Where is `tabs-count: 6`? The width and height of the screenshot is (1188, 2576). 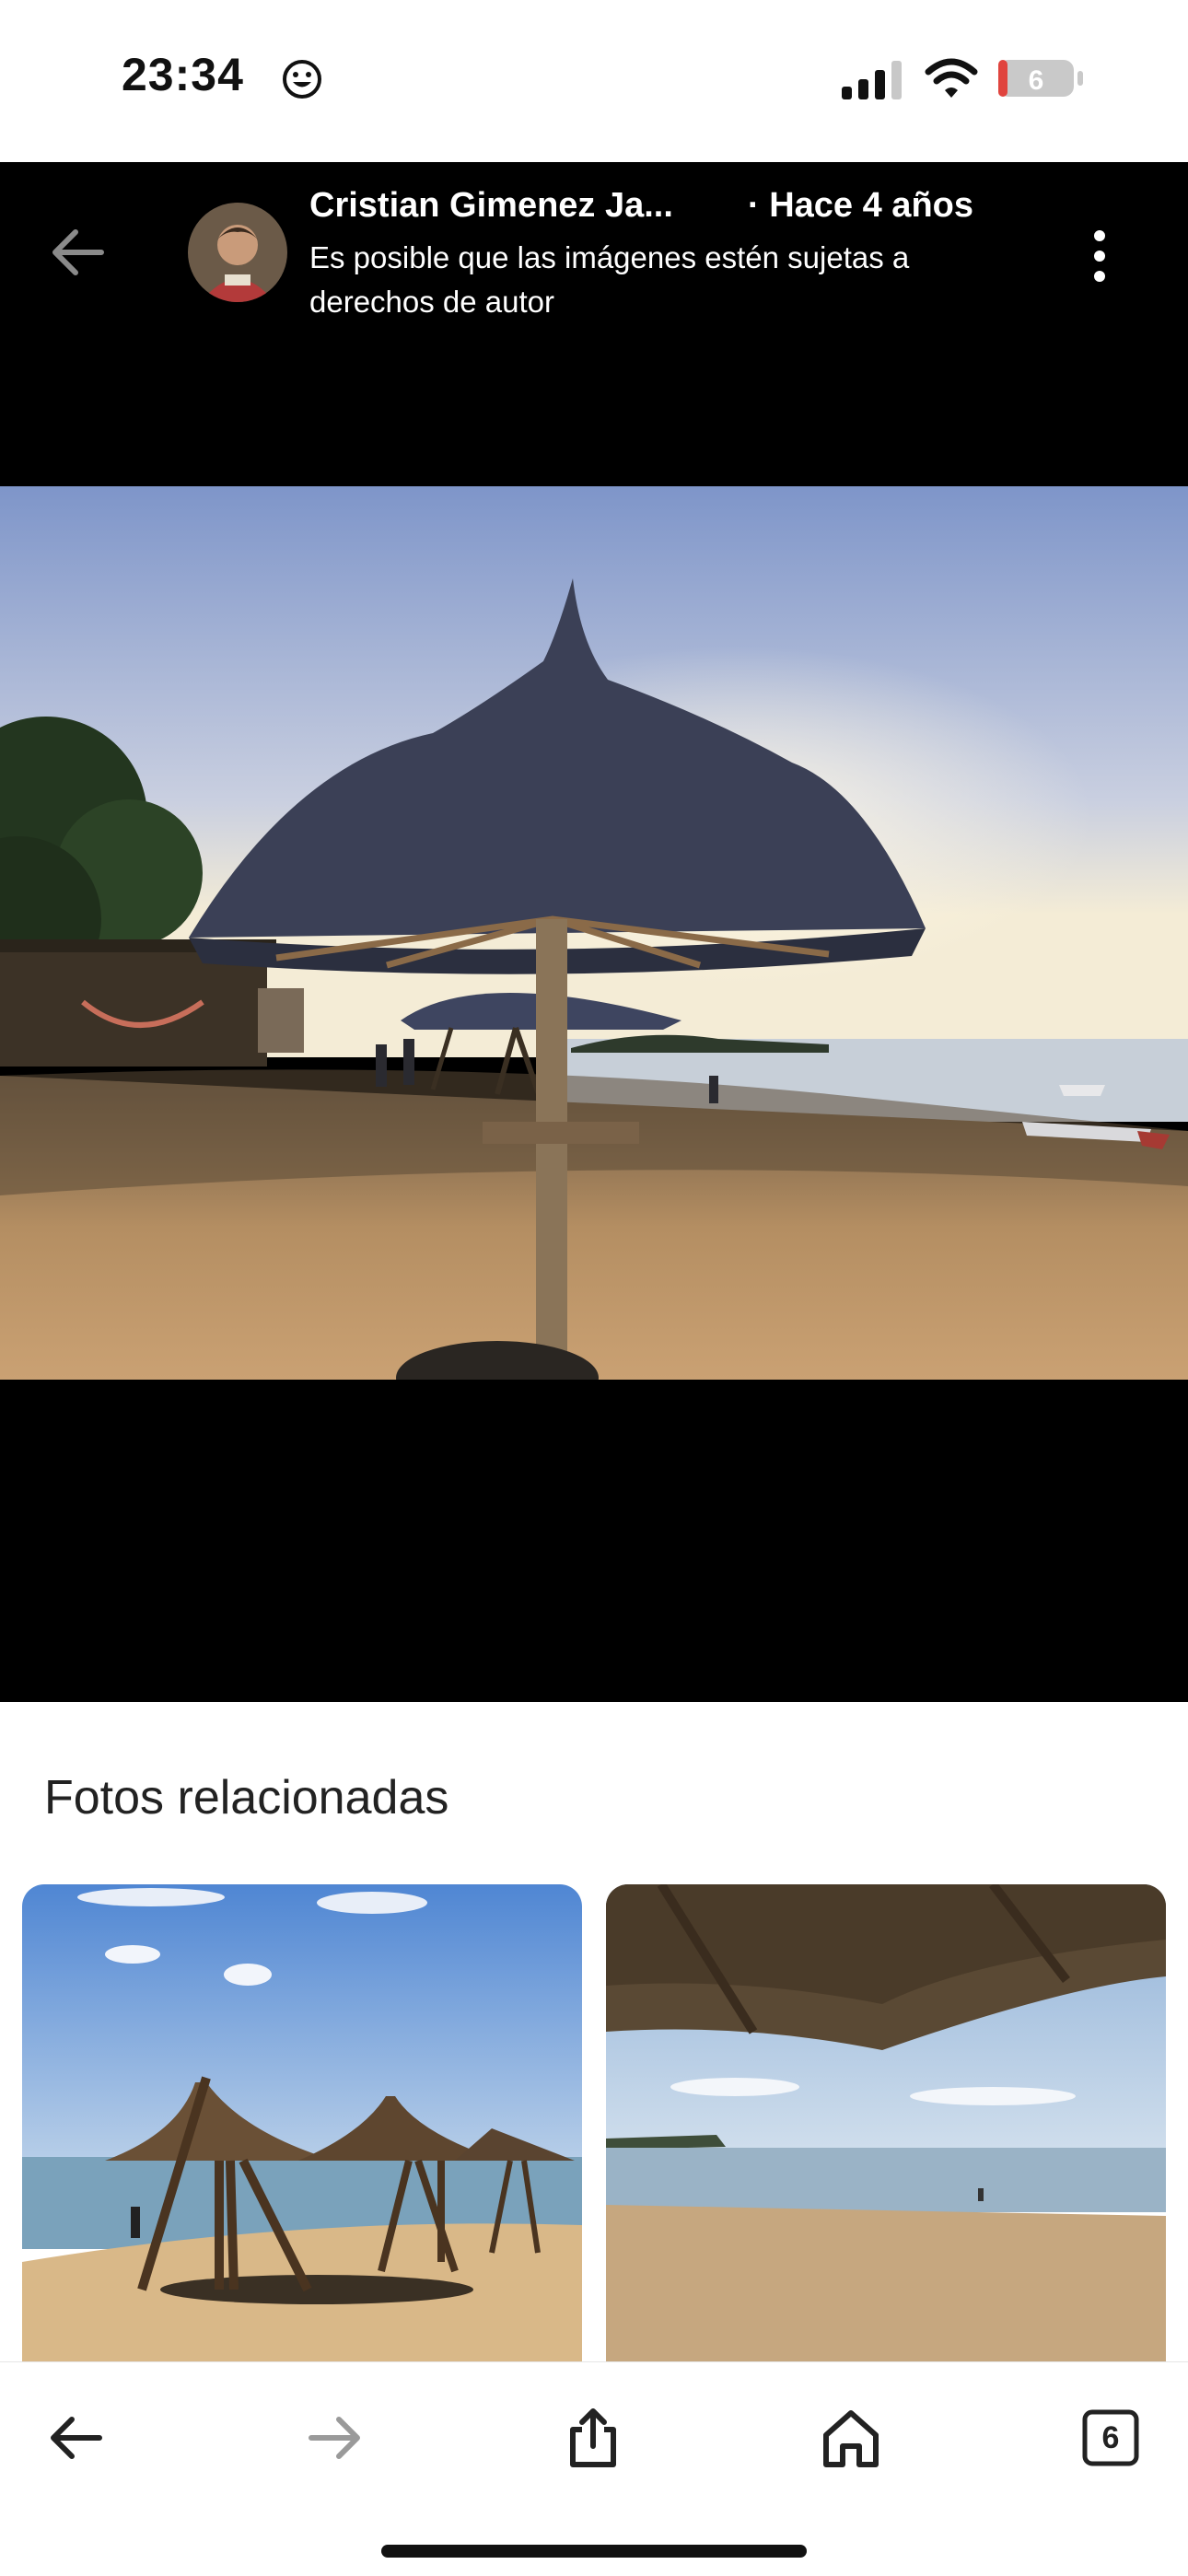
tabs-count: 6 is located at coordinates (1110, 2437).